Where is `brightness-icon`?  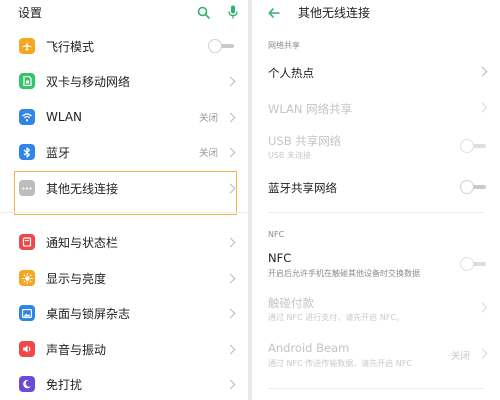 brightness-icon is located at coordinates (27, 278).